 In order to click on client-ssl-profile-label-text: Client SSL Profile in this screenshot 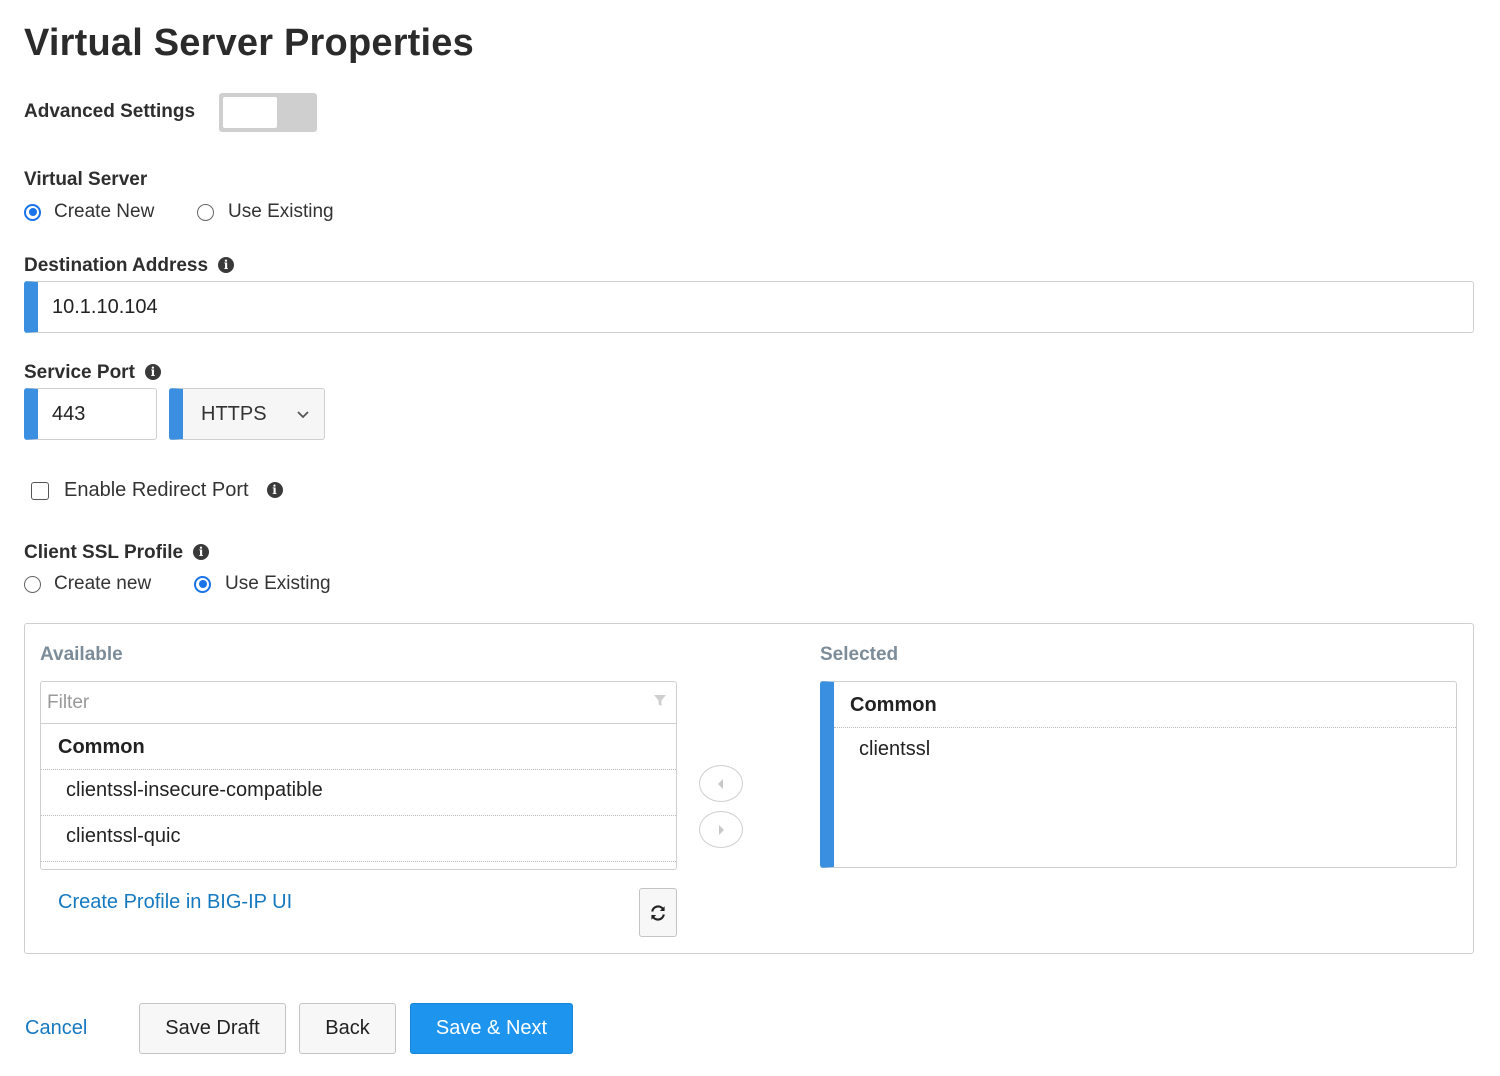, I will do `click(104, 552)`.